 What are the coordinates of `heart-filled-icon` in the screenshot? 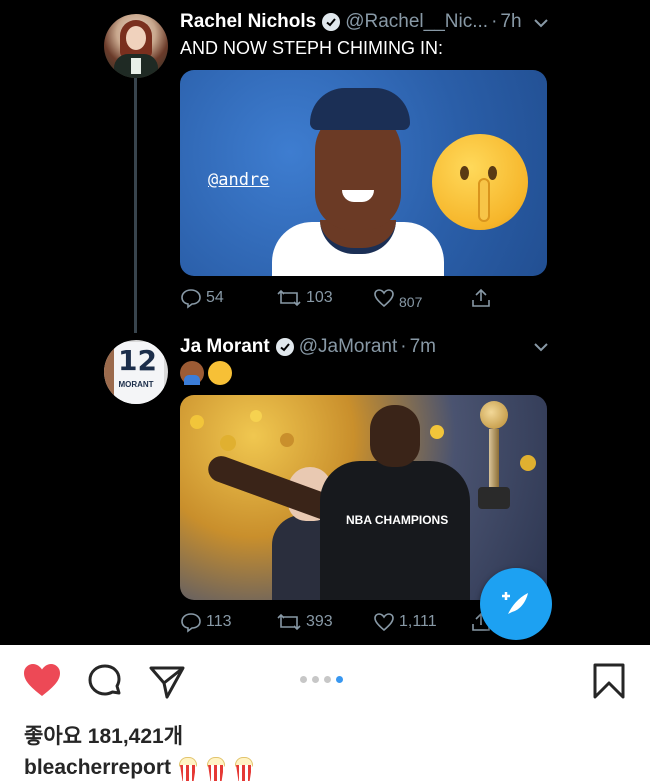 It's located at (42, 680).